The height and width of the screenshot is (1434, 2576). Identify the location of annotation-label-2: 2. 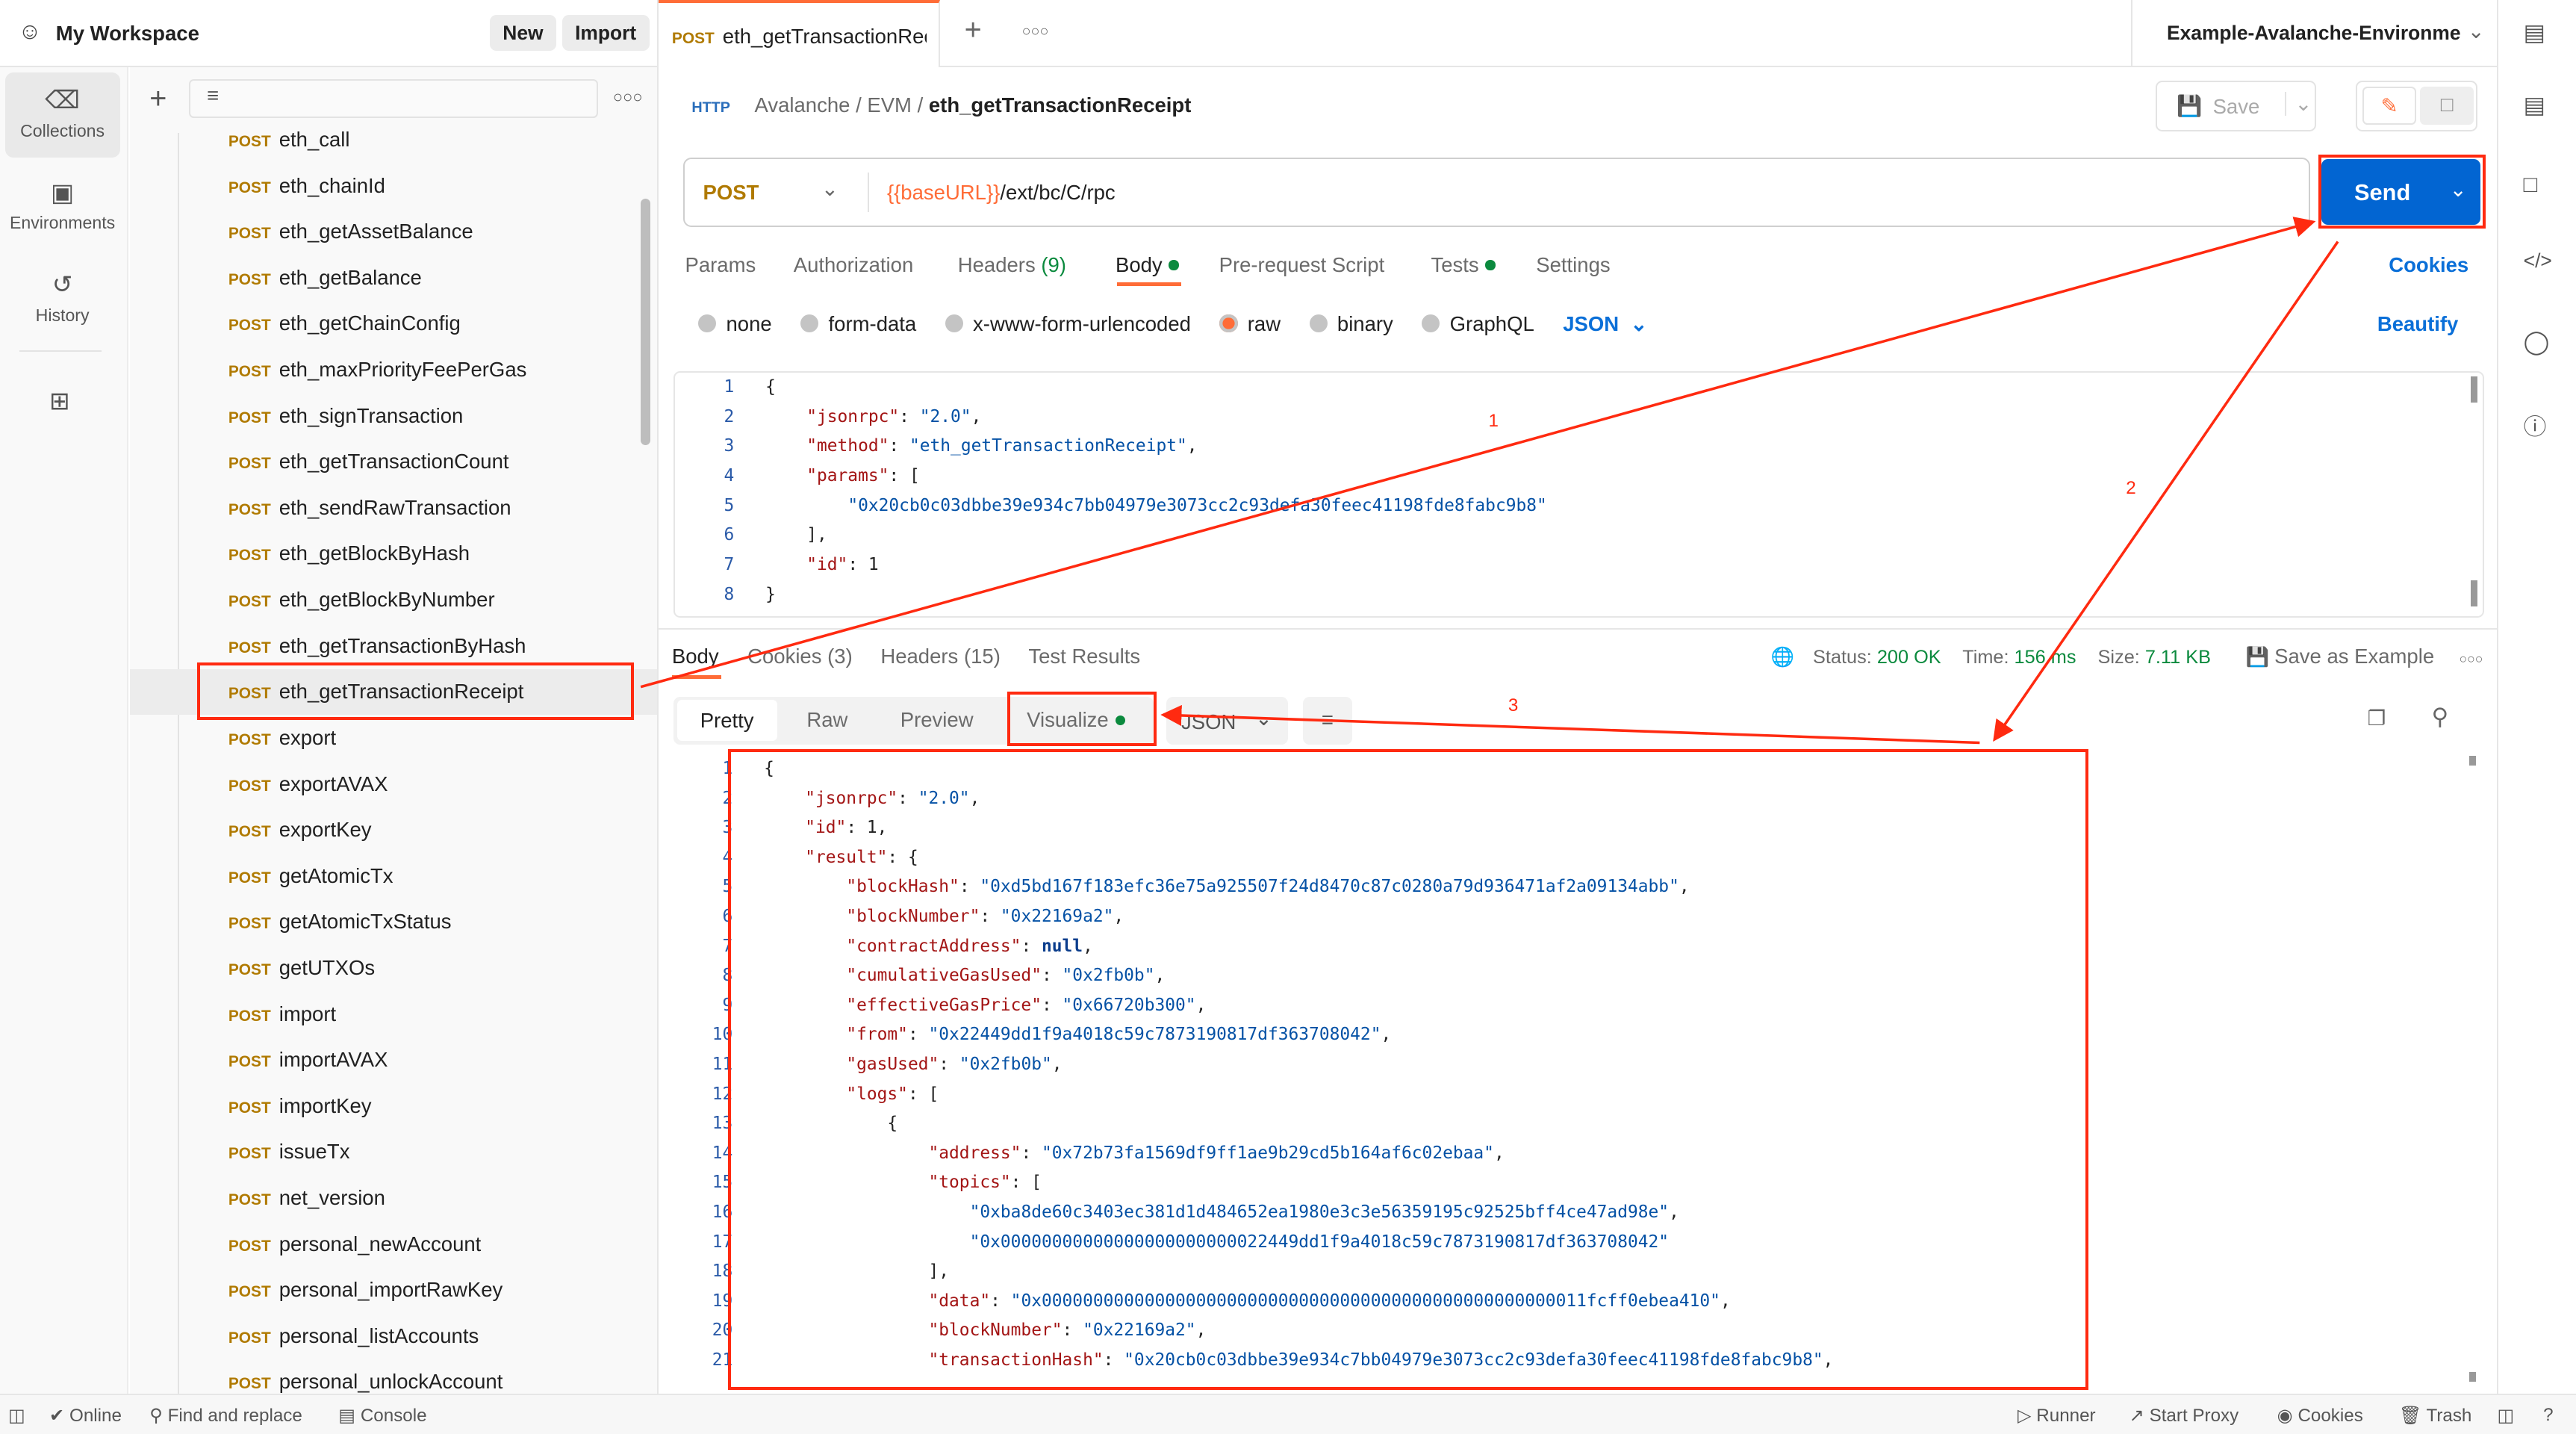
(2131, 488).